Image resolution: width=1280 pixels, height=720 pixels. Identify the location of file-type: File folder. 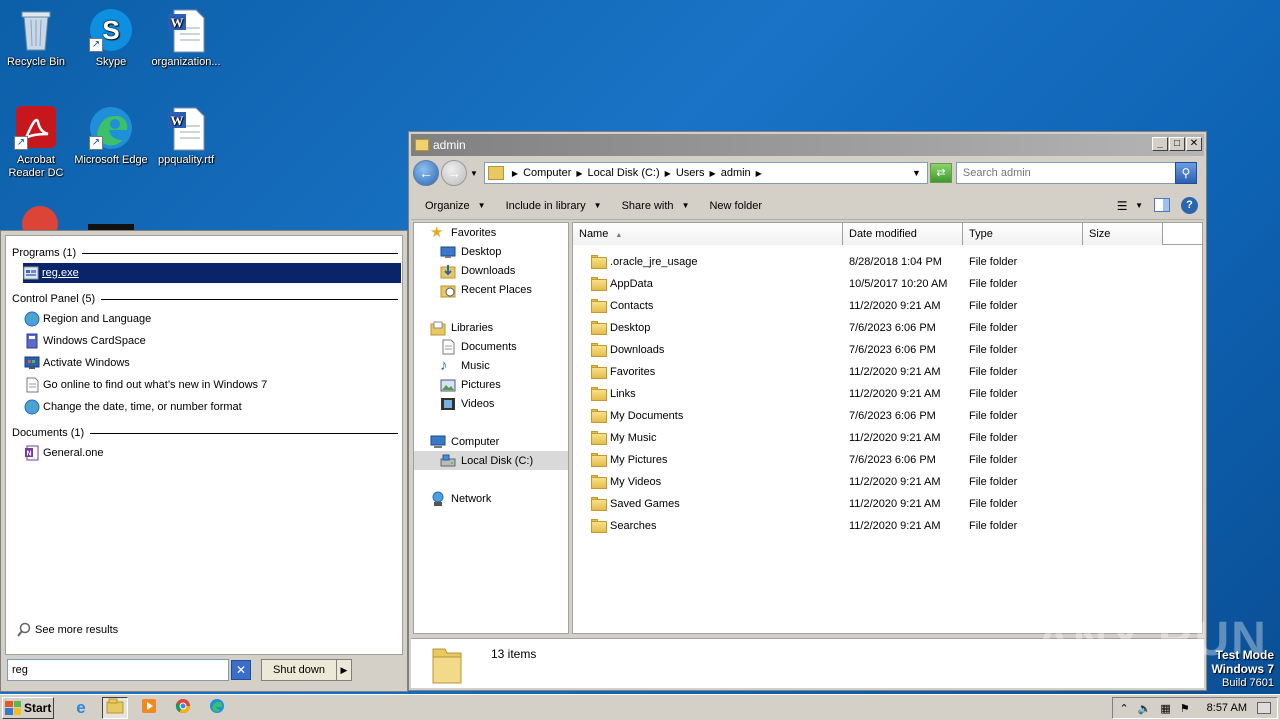
(993, 262).